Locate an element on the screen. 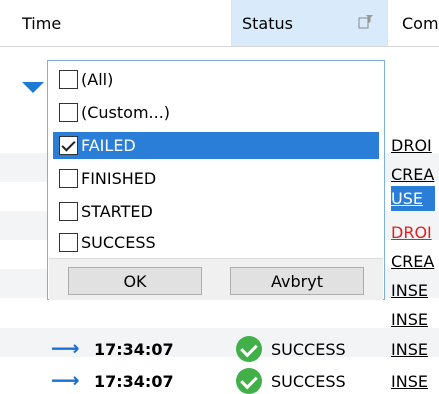 The height and width of the screenshot is (394, 439). filter-option-failed: FAILED is located at coordinates (216, 145).